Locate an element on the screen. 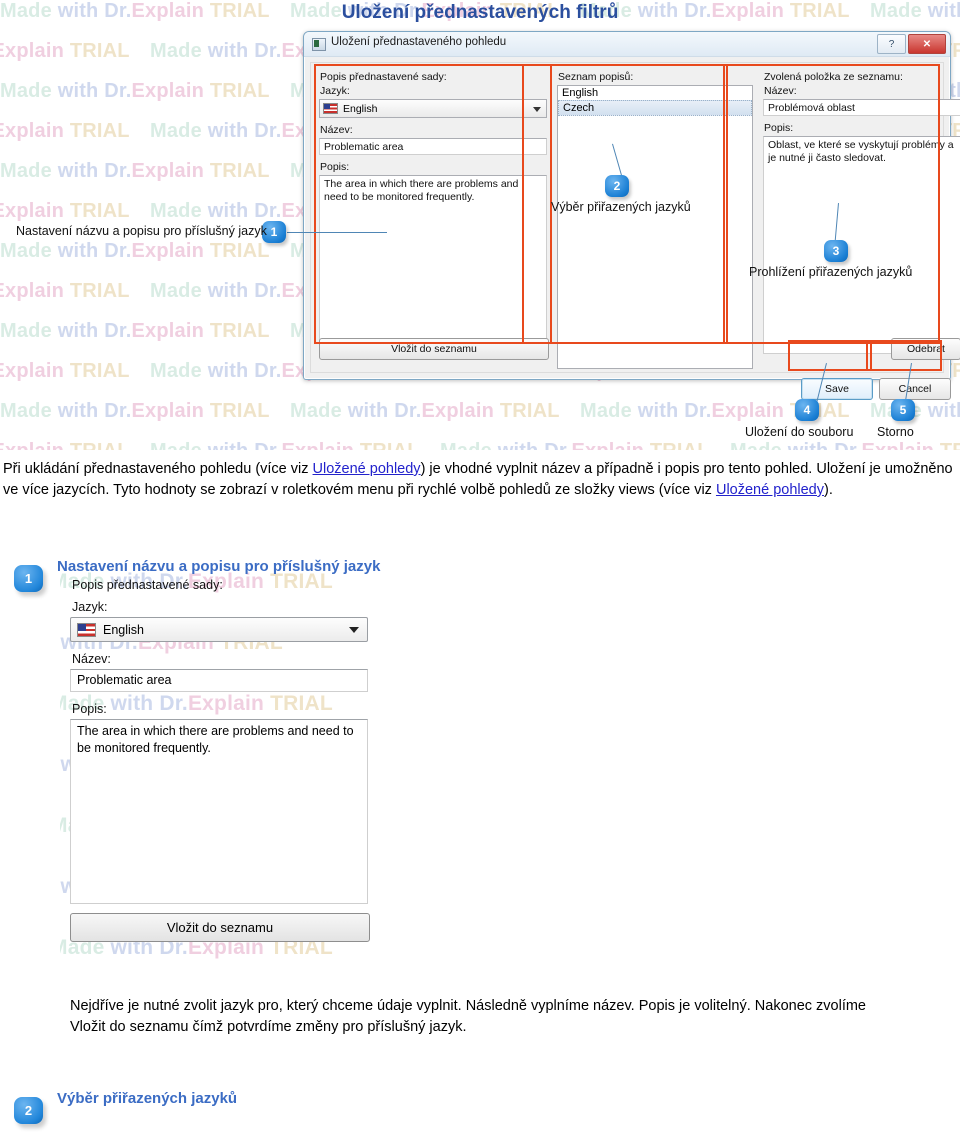 Image resolution: width=960 pixels, height=1145 pixels. callout-5-bubble: 5 is located at coordinates (903, 410).